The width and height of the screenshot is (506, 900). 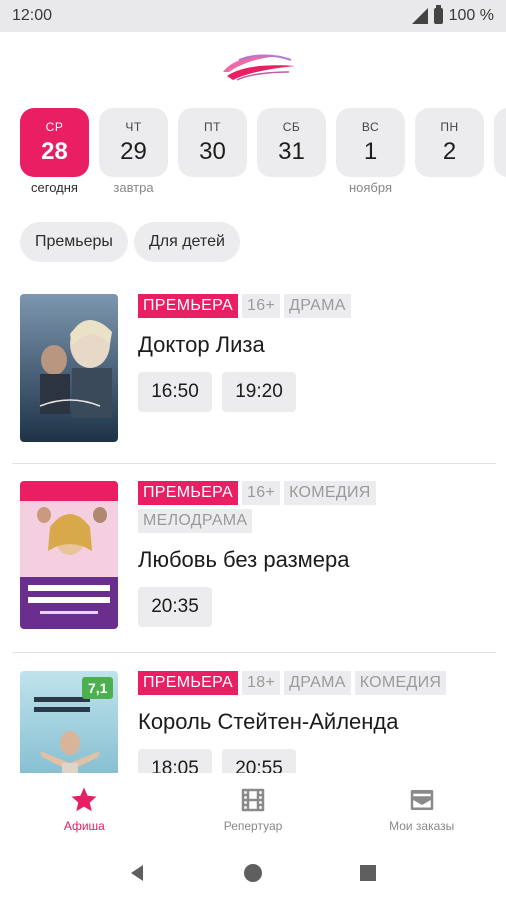 I want to click on filter-for-kids: Для детей, so click(x=186, y=242).